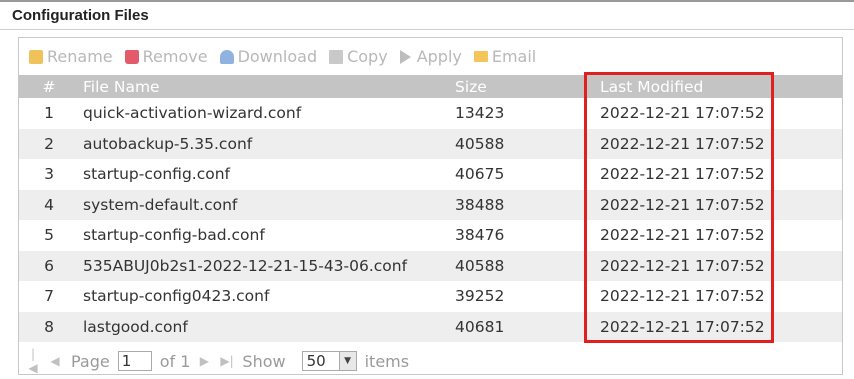 The width and height of the screenshot is (854, 379). I want to click on items-label: items, so click(387, 361).